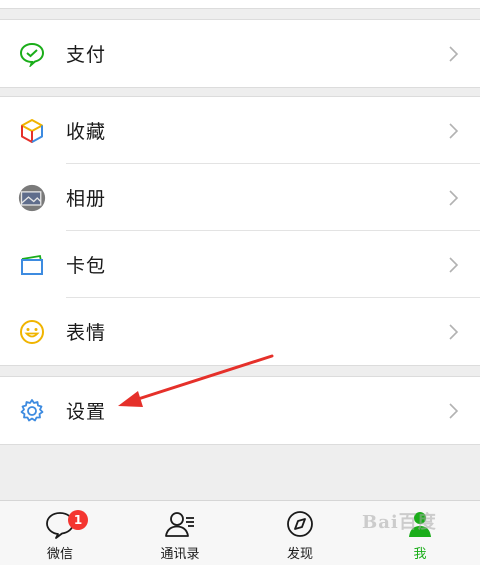  Describe the element at coordinates (299, 554) in the screenshot. I see `tab-label: 发现` at that location.